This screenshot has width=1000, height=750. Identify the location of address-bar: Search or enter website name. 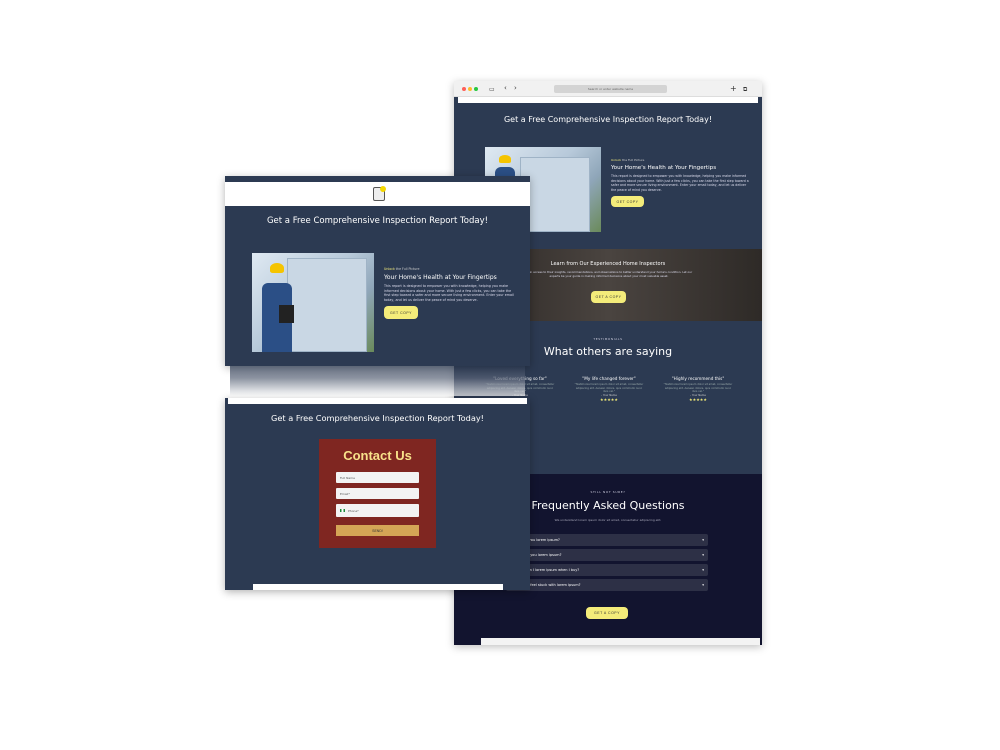
(610, 89).